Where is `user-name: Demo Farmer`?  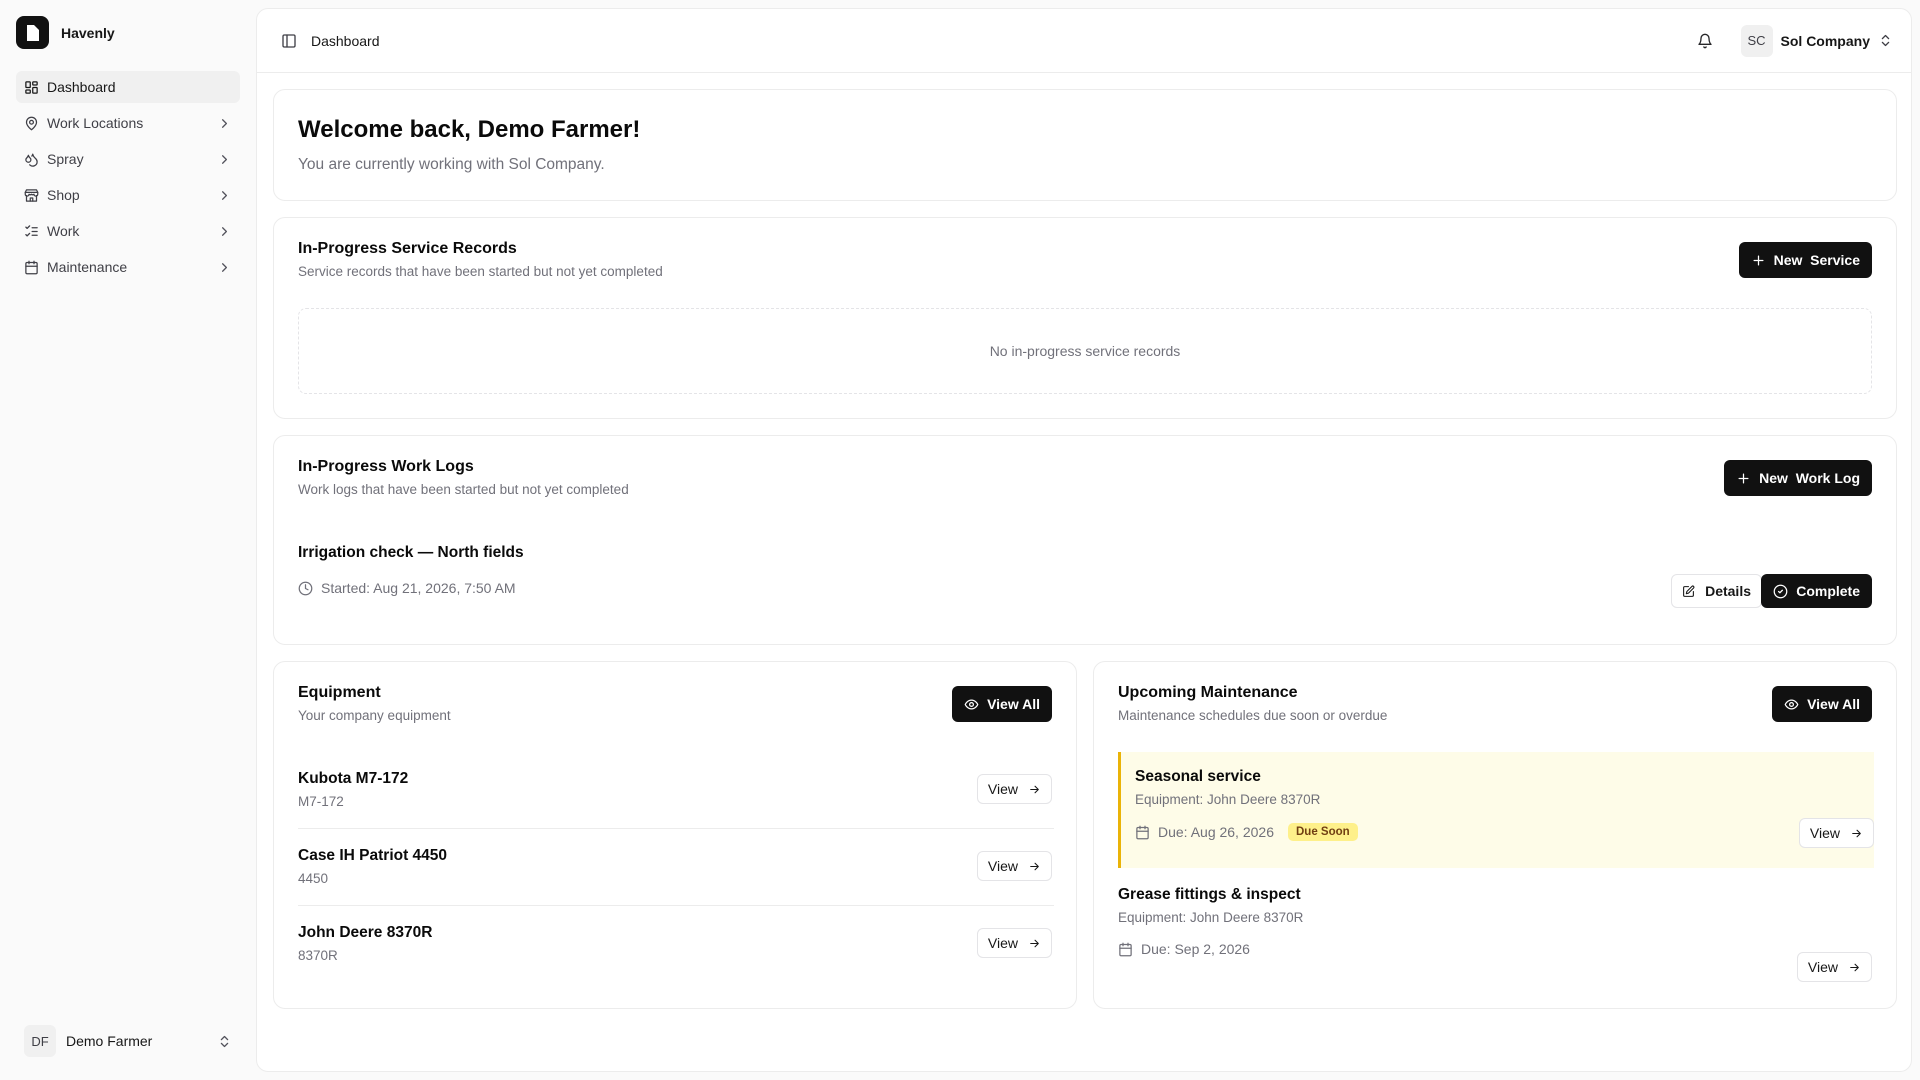
user-name: Demo Farmer is located at coordinates (109, 1041).